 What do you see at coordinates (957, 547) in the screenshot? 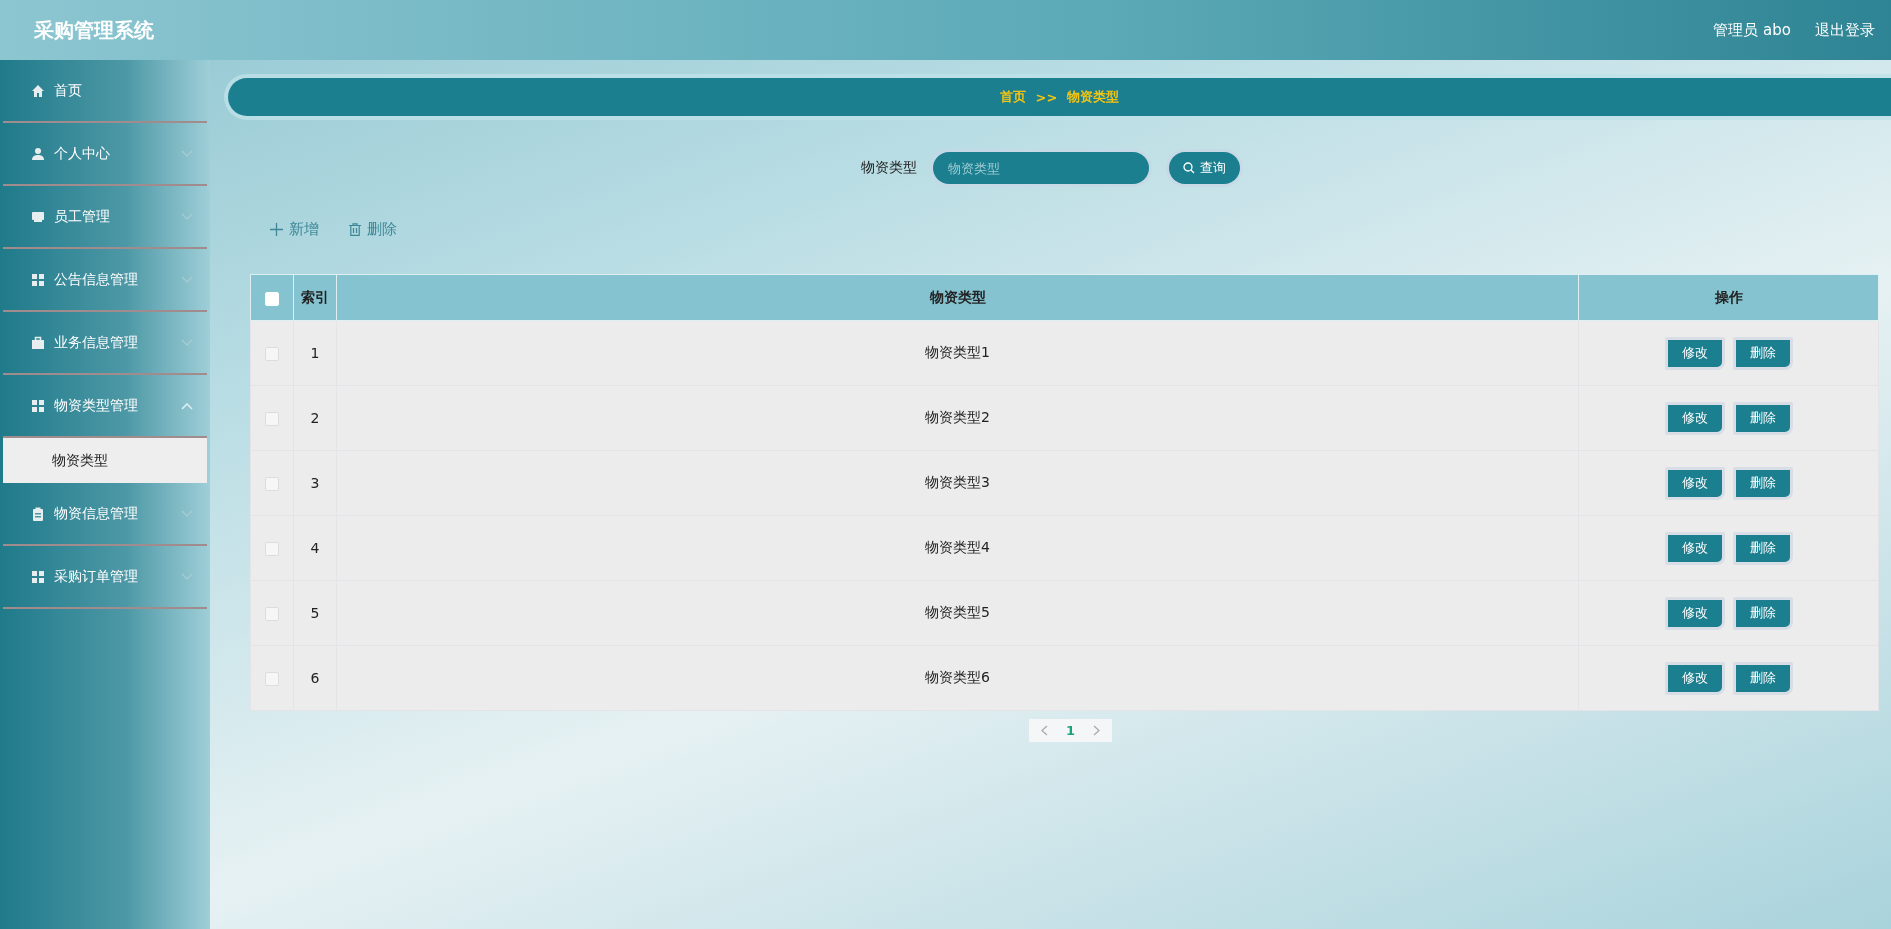
I see `table-cell: 物资类型4` at bounding box center [957, 547].